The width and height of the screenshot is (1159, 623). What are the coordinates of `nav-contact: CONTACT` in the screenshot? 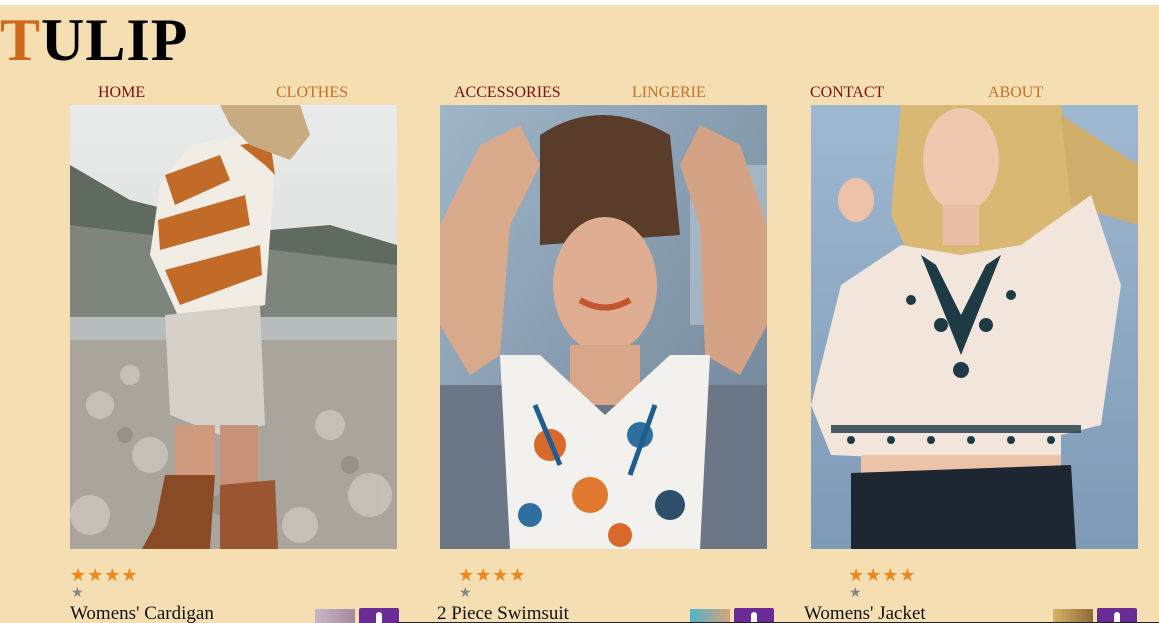 It's located at (847, 93).